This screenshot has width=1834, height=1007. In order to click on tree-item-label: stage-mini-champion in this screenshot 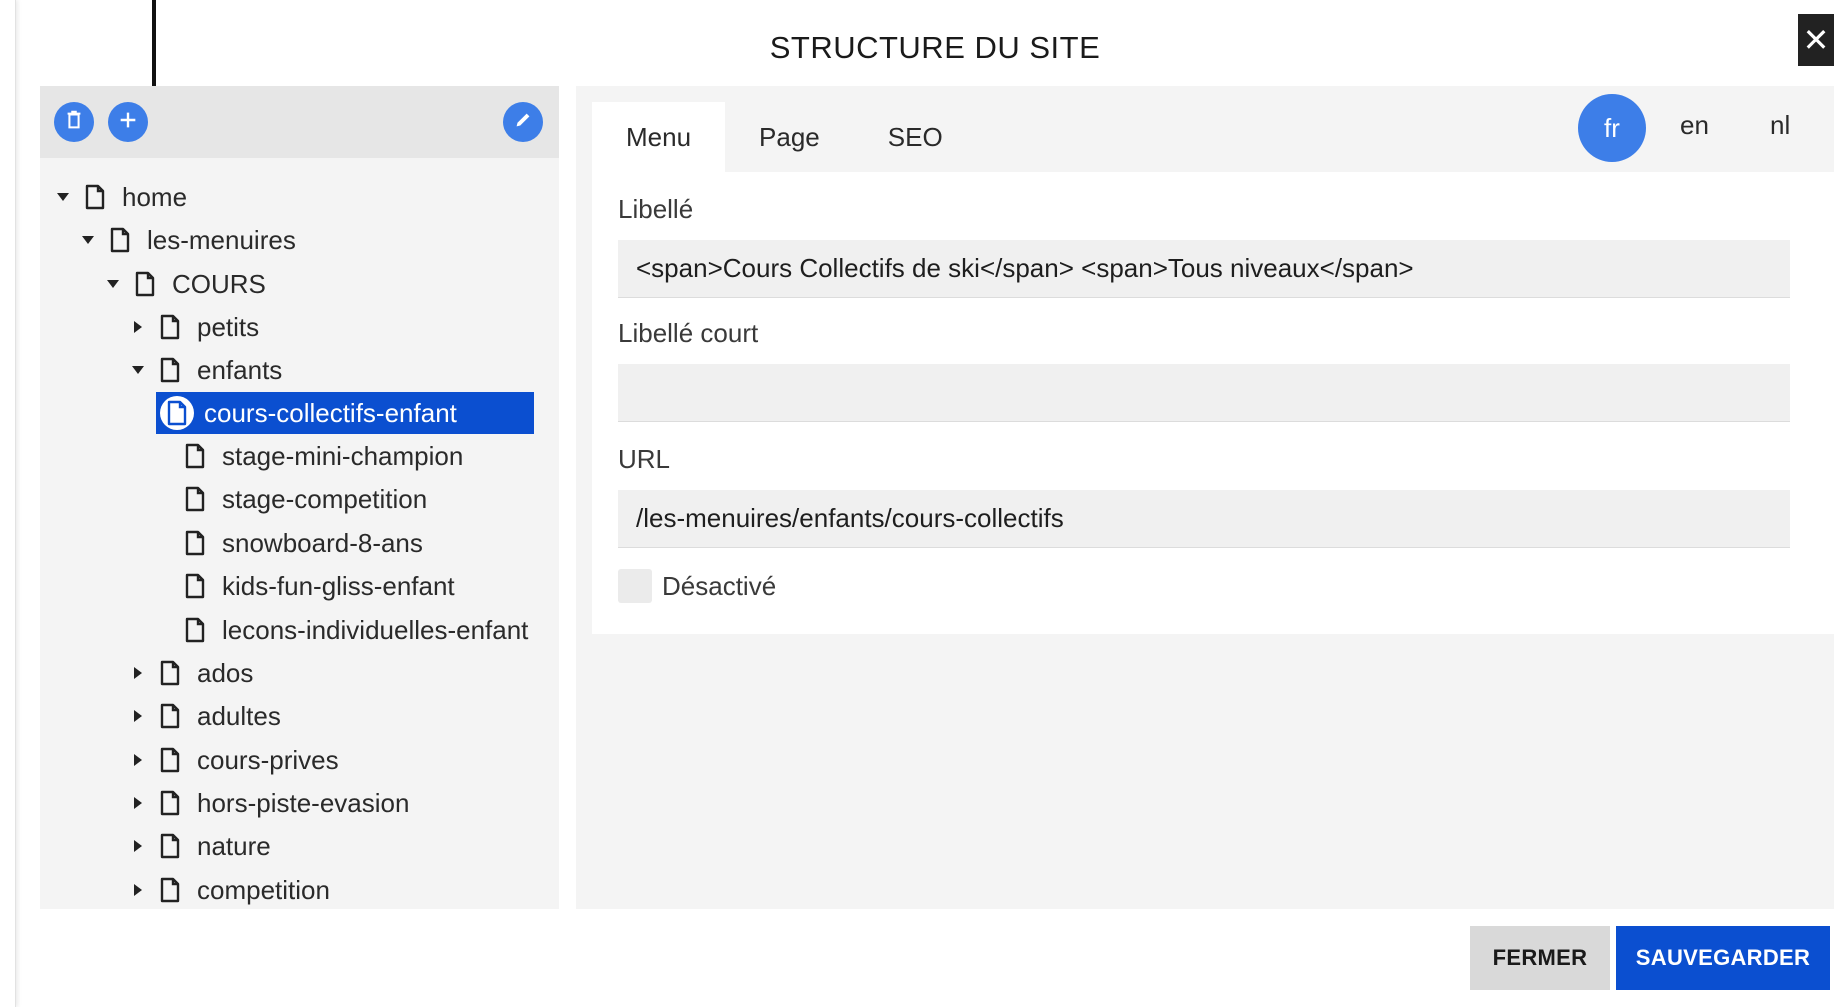, I will do `click(343, 455)`.